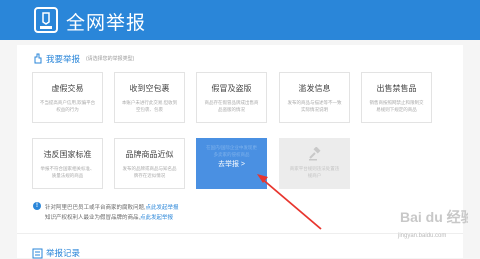 The image size is (480, 259). Describe the element at coordinates (396, 106) in the screenshot. I see `category-desc: 销售商按照网禁止和限制交易规则下规定的商品` at that location.